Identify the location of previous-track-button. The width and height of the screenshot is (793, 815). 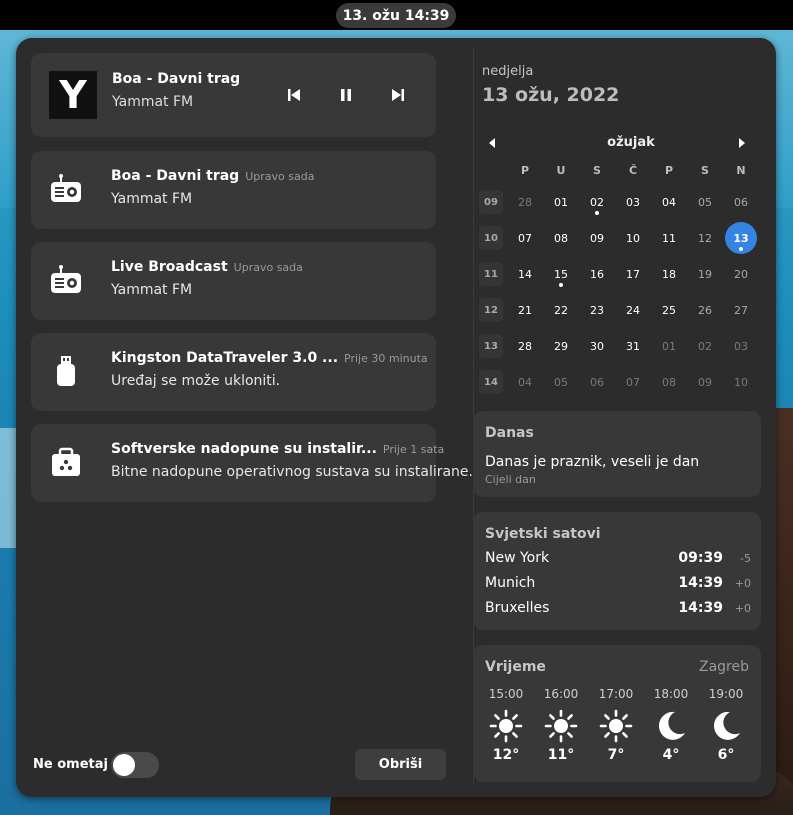
(294, 95).